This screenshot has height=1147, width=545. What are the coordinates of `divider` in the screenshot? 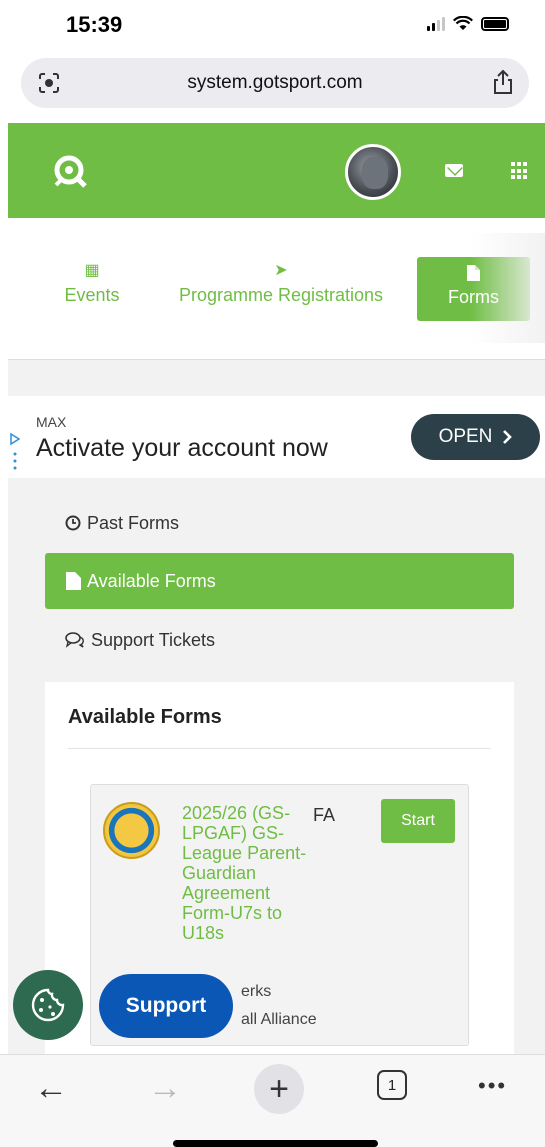 It's located at (279, 748).